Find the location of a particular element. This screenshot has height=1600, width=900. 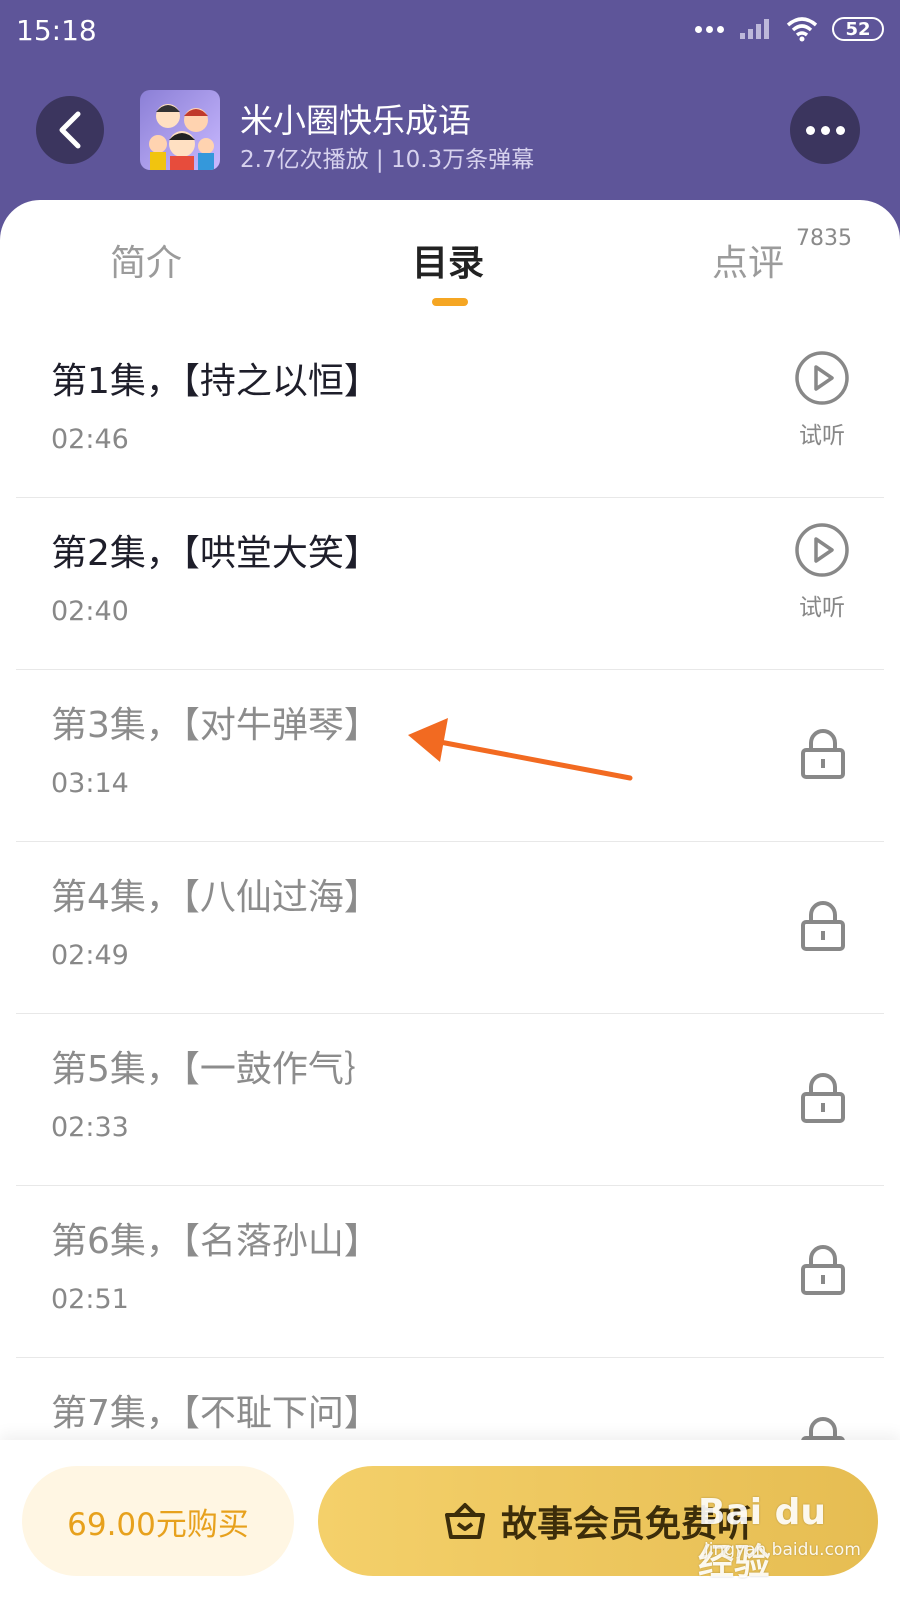

episode-duration: 02:46 is located at coordinates (90, 439).